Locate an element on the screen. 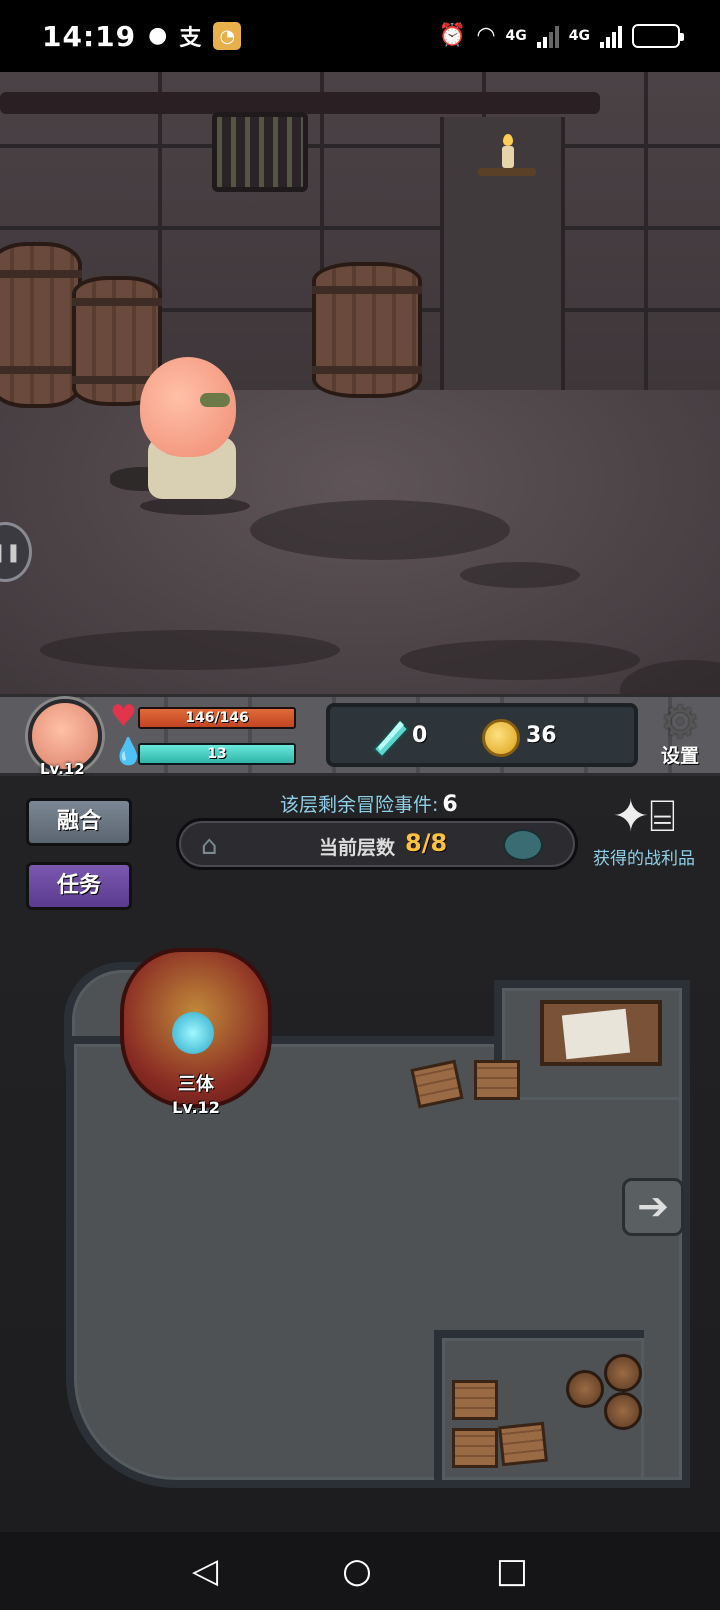 The height and width of the screenshot is (1610, 720). candle is located at coordinates (508, 157).